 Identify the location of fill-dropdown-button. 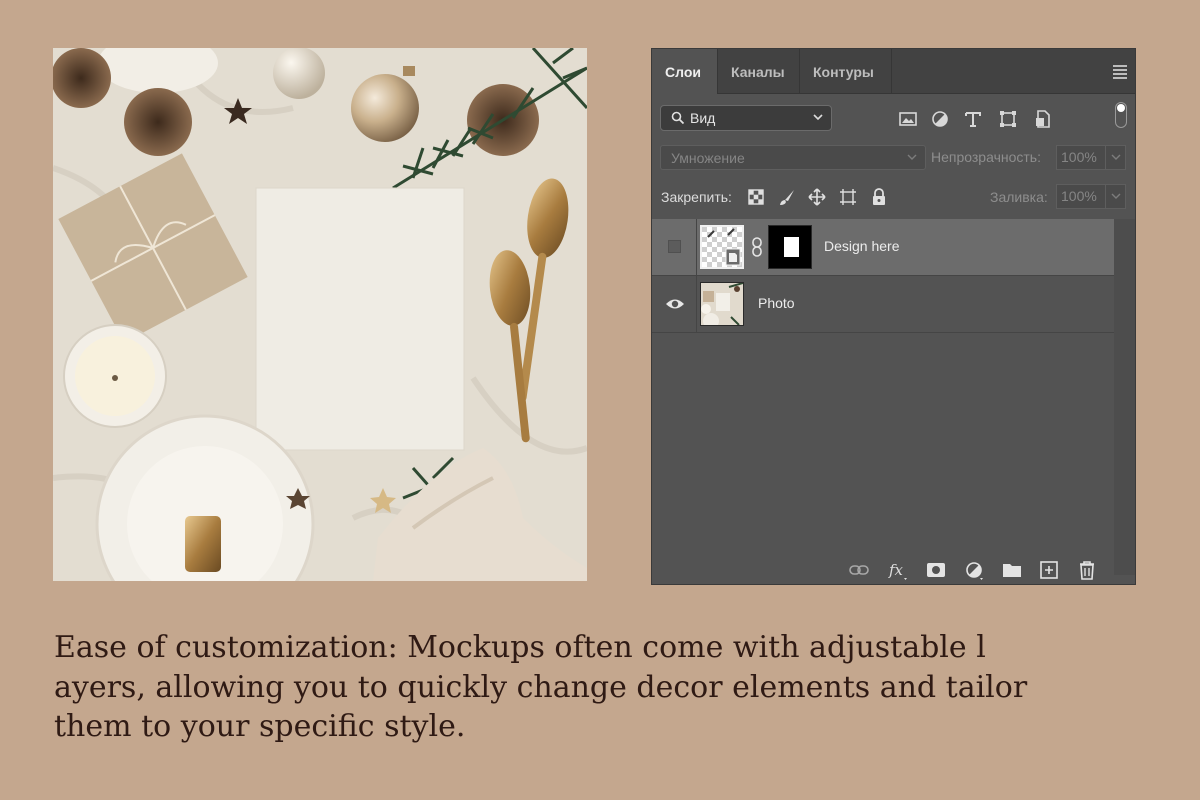
(1116, 196).